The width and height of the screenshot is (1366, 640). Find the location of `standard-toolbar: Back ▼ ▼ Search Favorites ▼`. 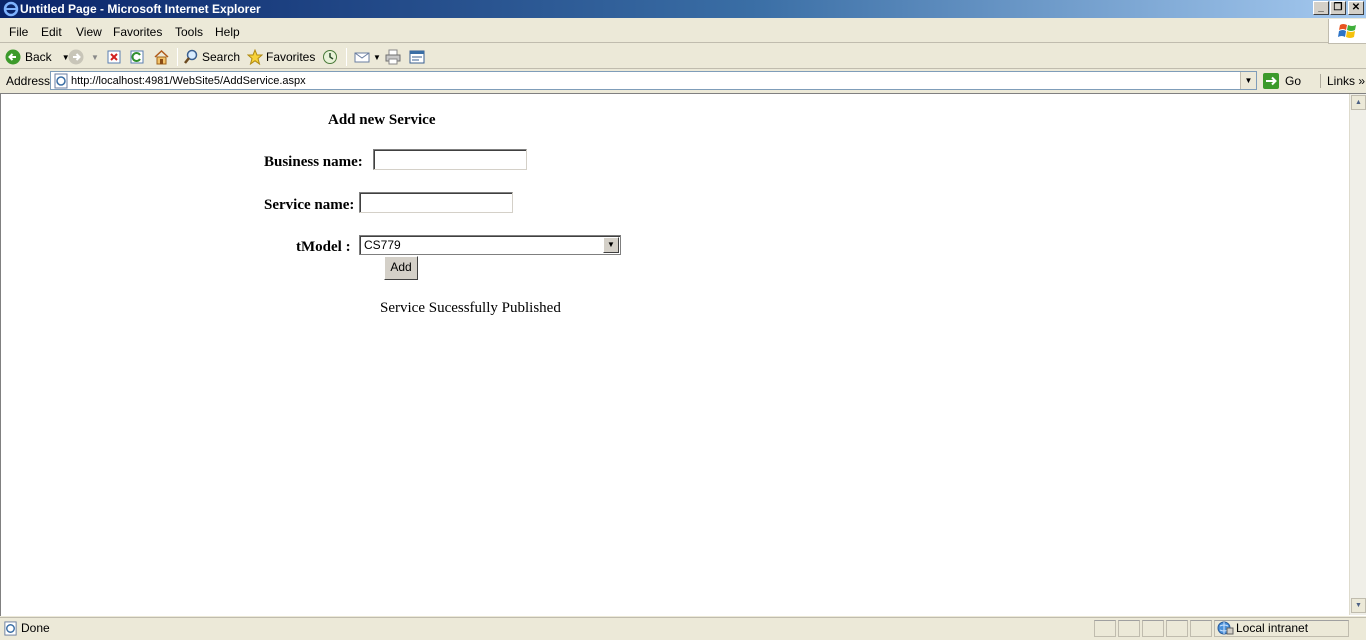

standard-toolbar: Back ▼ ▼ Search Favorites ▼ is located at coordinates (683, 56).